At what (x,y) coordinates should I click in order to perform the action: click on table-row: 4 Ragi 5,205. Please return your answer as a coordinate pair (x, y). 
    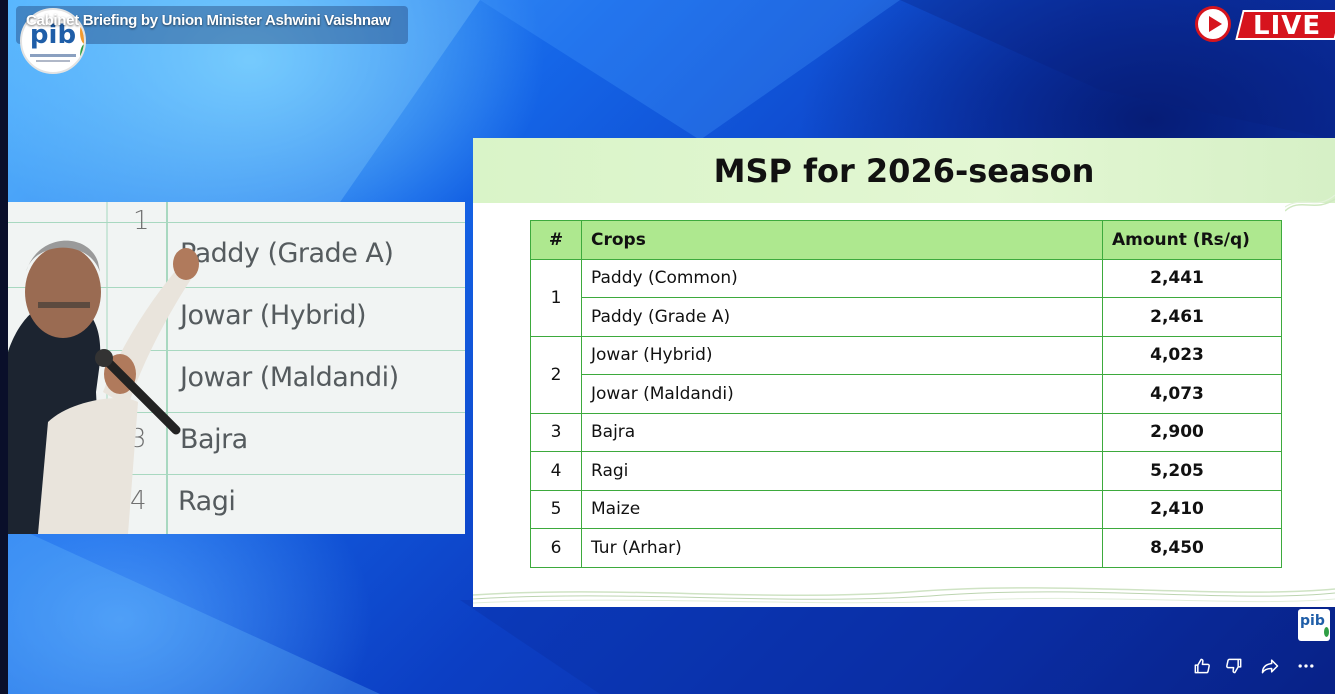
    Looking at the image, I should click on (906, 471).